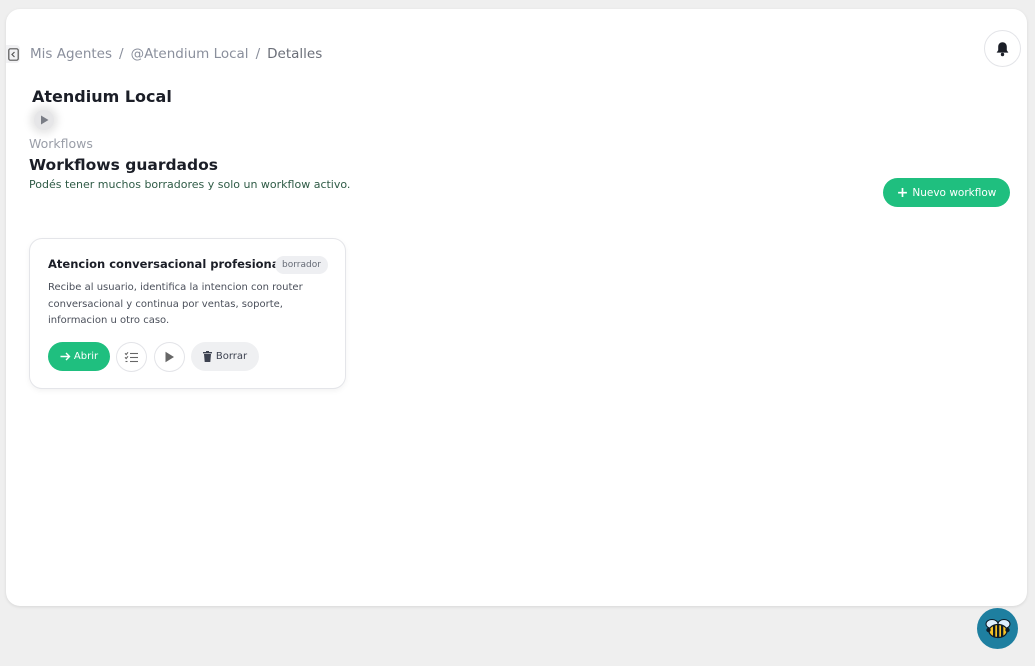  I want to click on assistant-bee-button, so click(997, 628).